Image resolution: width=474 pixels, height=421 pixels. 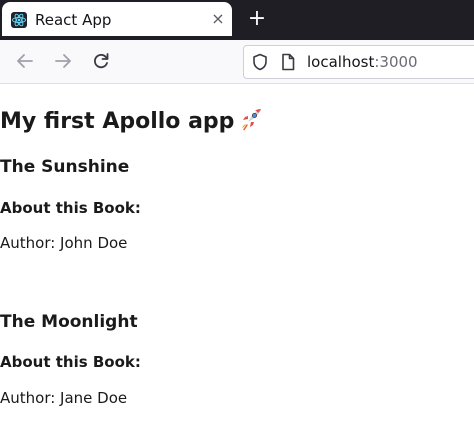 I want to click on shield-icon, so click(x=260, y=62).